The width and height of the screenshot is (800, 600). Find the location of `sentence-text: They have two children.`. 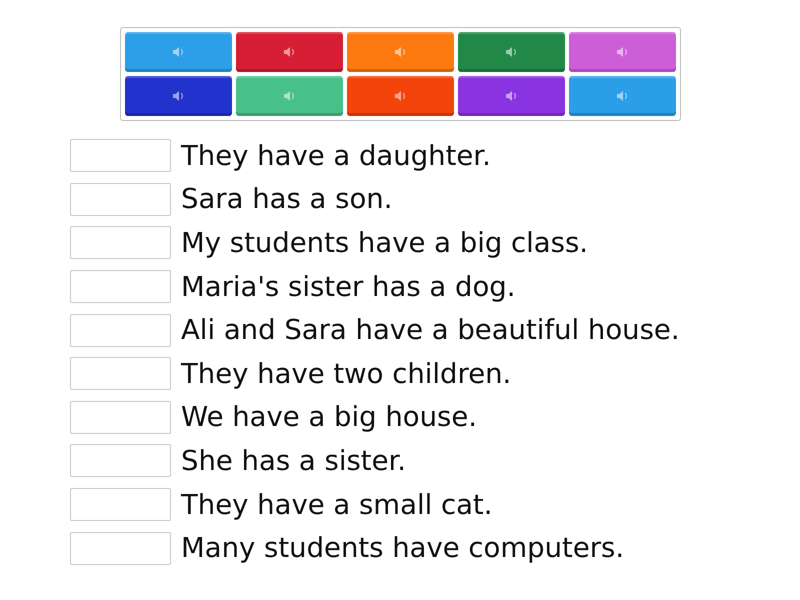

sentence-text: They have two children. is located at coordinates (346, 374).